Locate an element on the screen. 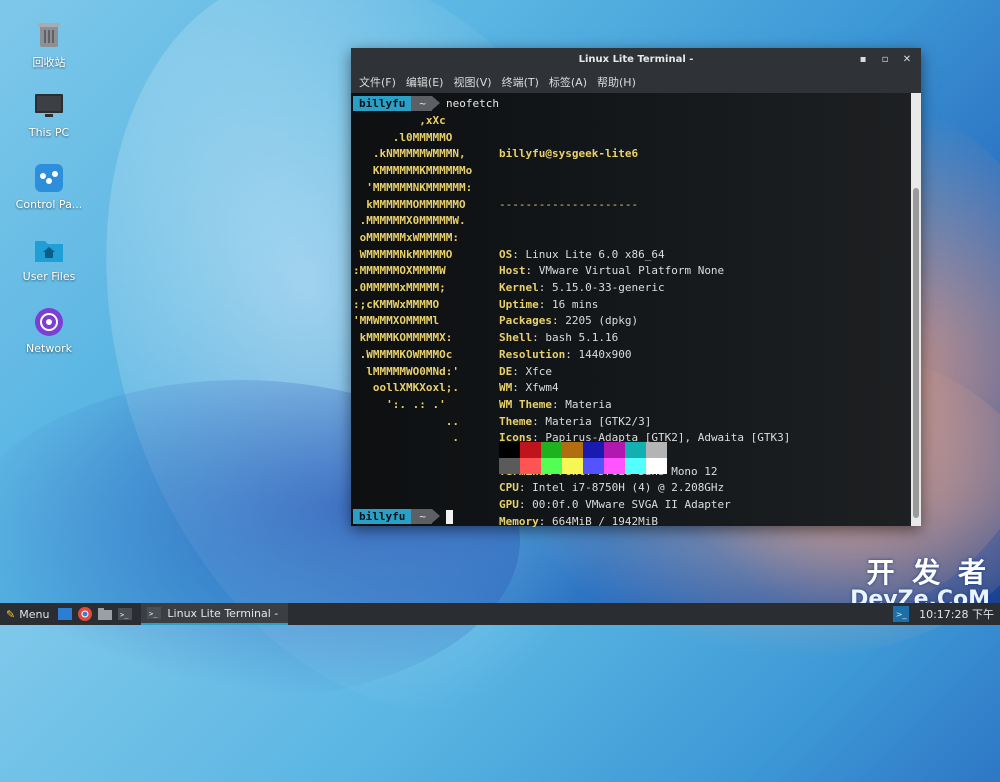 This screenshot has width=1000, height=782. ascii-logo-line: .0MMMMMxMMMMM; is located at coordinates (399, 288).